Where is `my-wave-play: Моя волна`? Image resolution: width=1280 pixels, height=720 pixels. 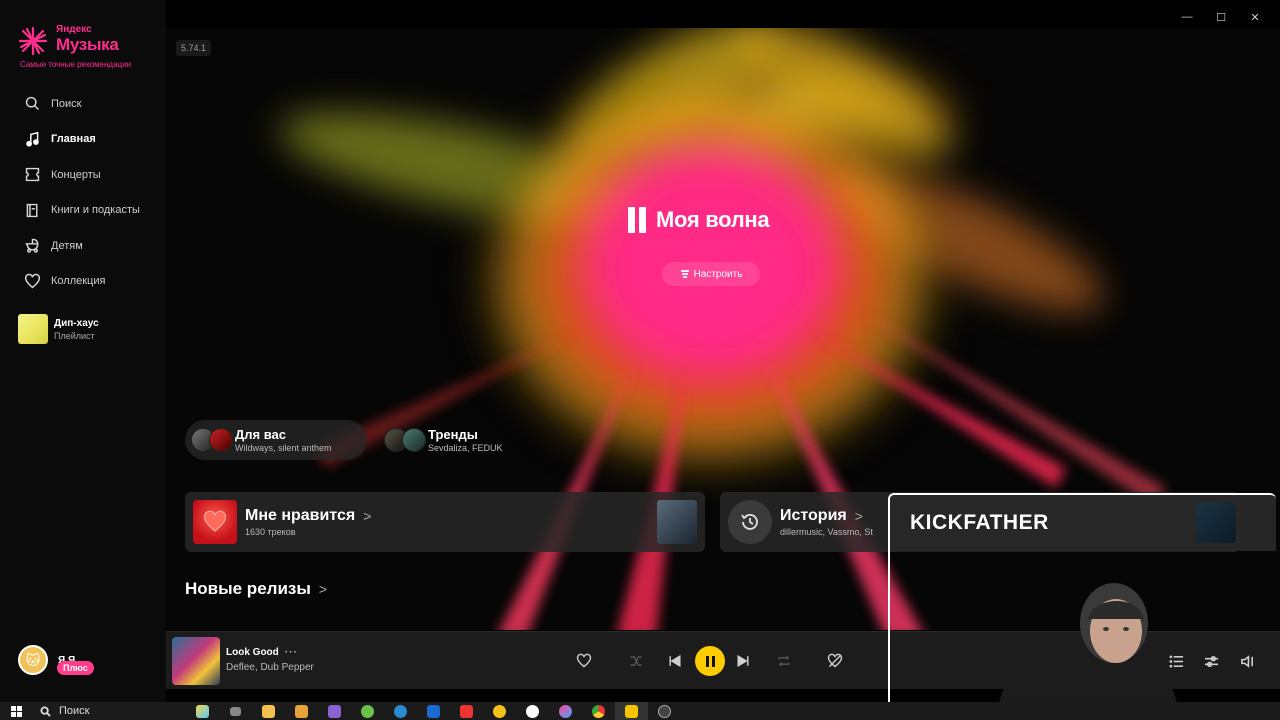 my-wave-play: Моя волна is located at coordinates (699, 220).